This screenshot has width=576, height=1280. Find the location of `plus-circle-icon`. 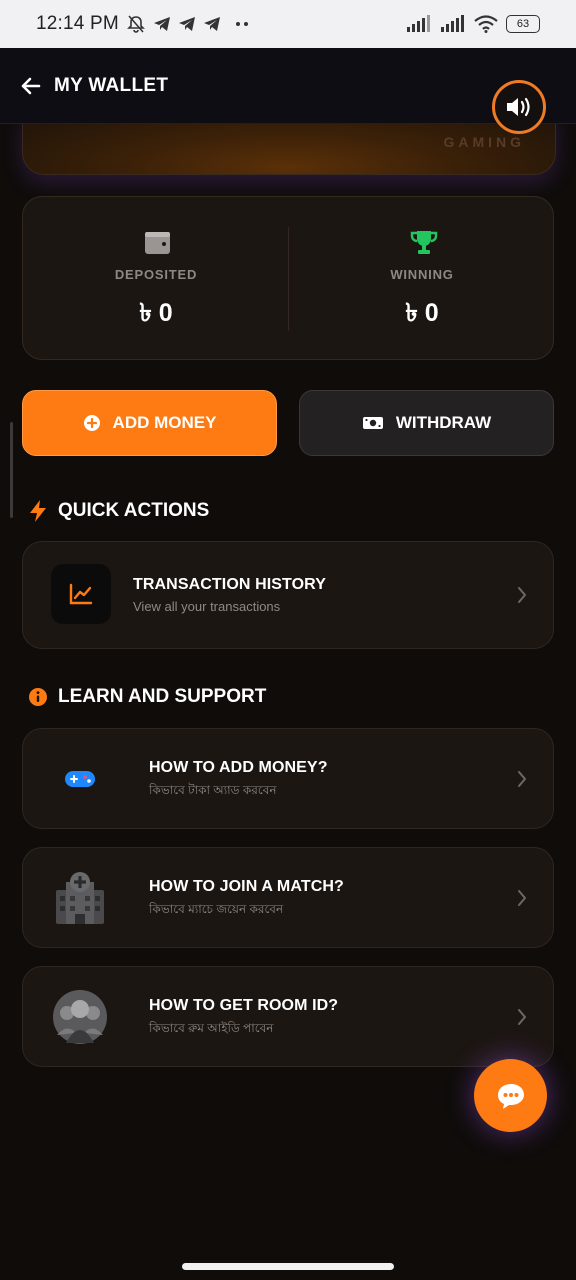

plus-circle-icon is located at coordinates (91, 423).